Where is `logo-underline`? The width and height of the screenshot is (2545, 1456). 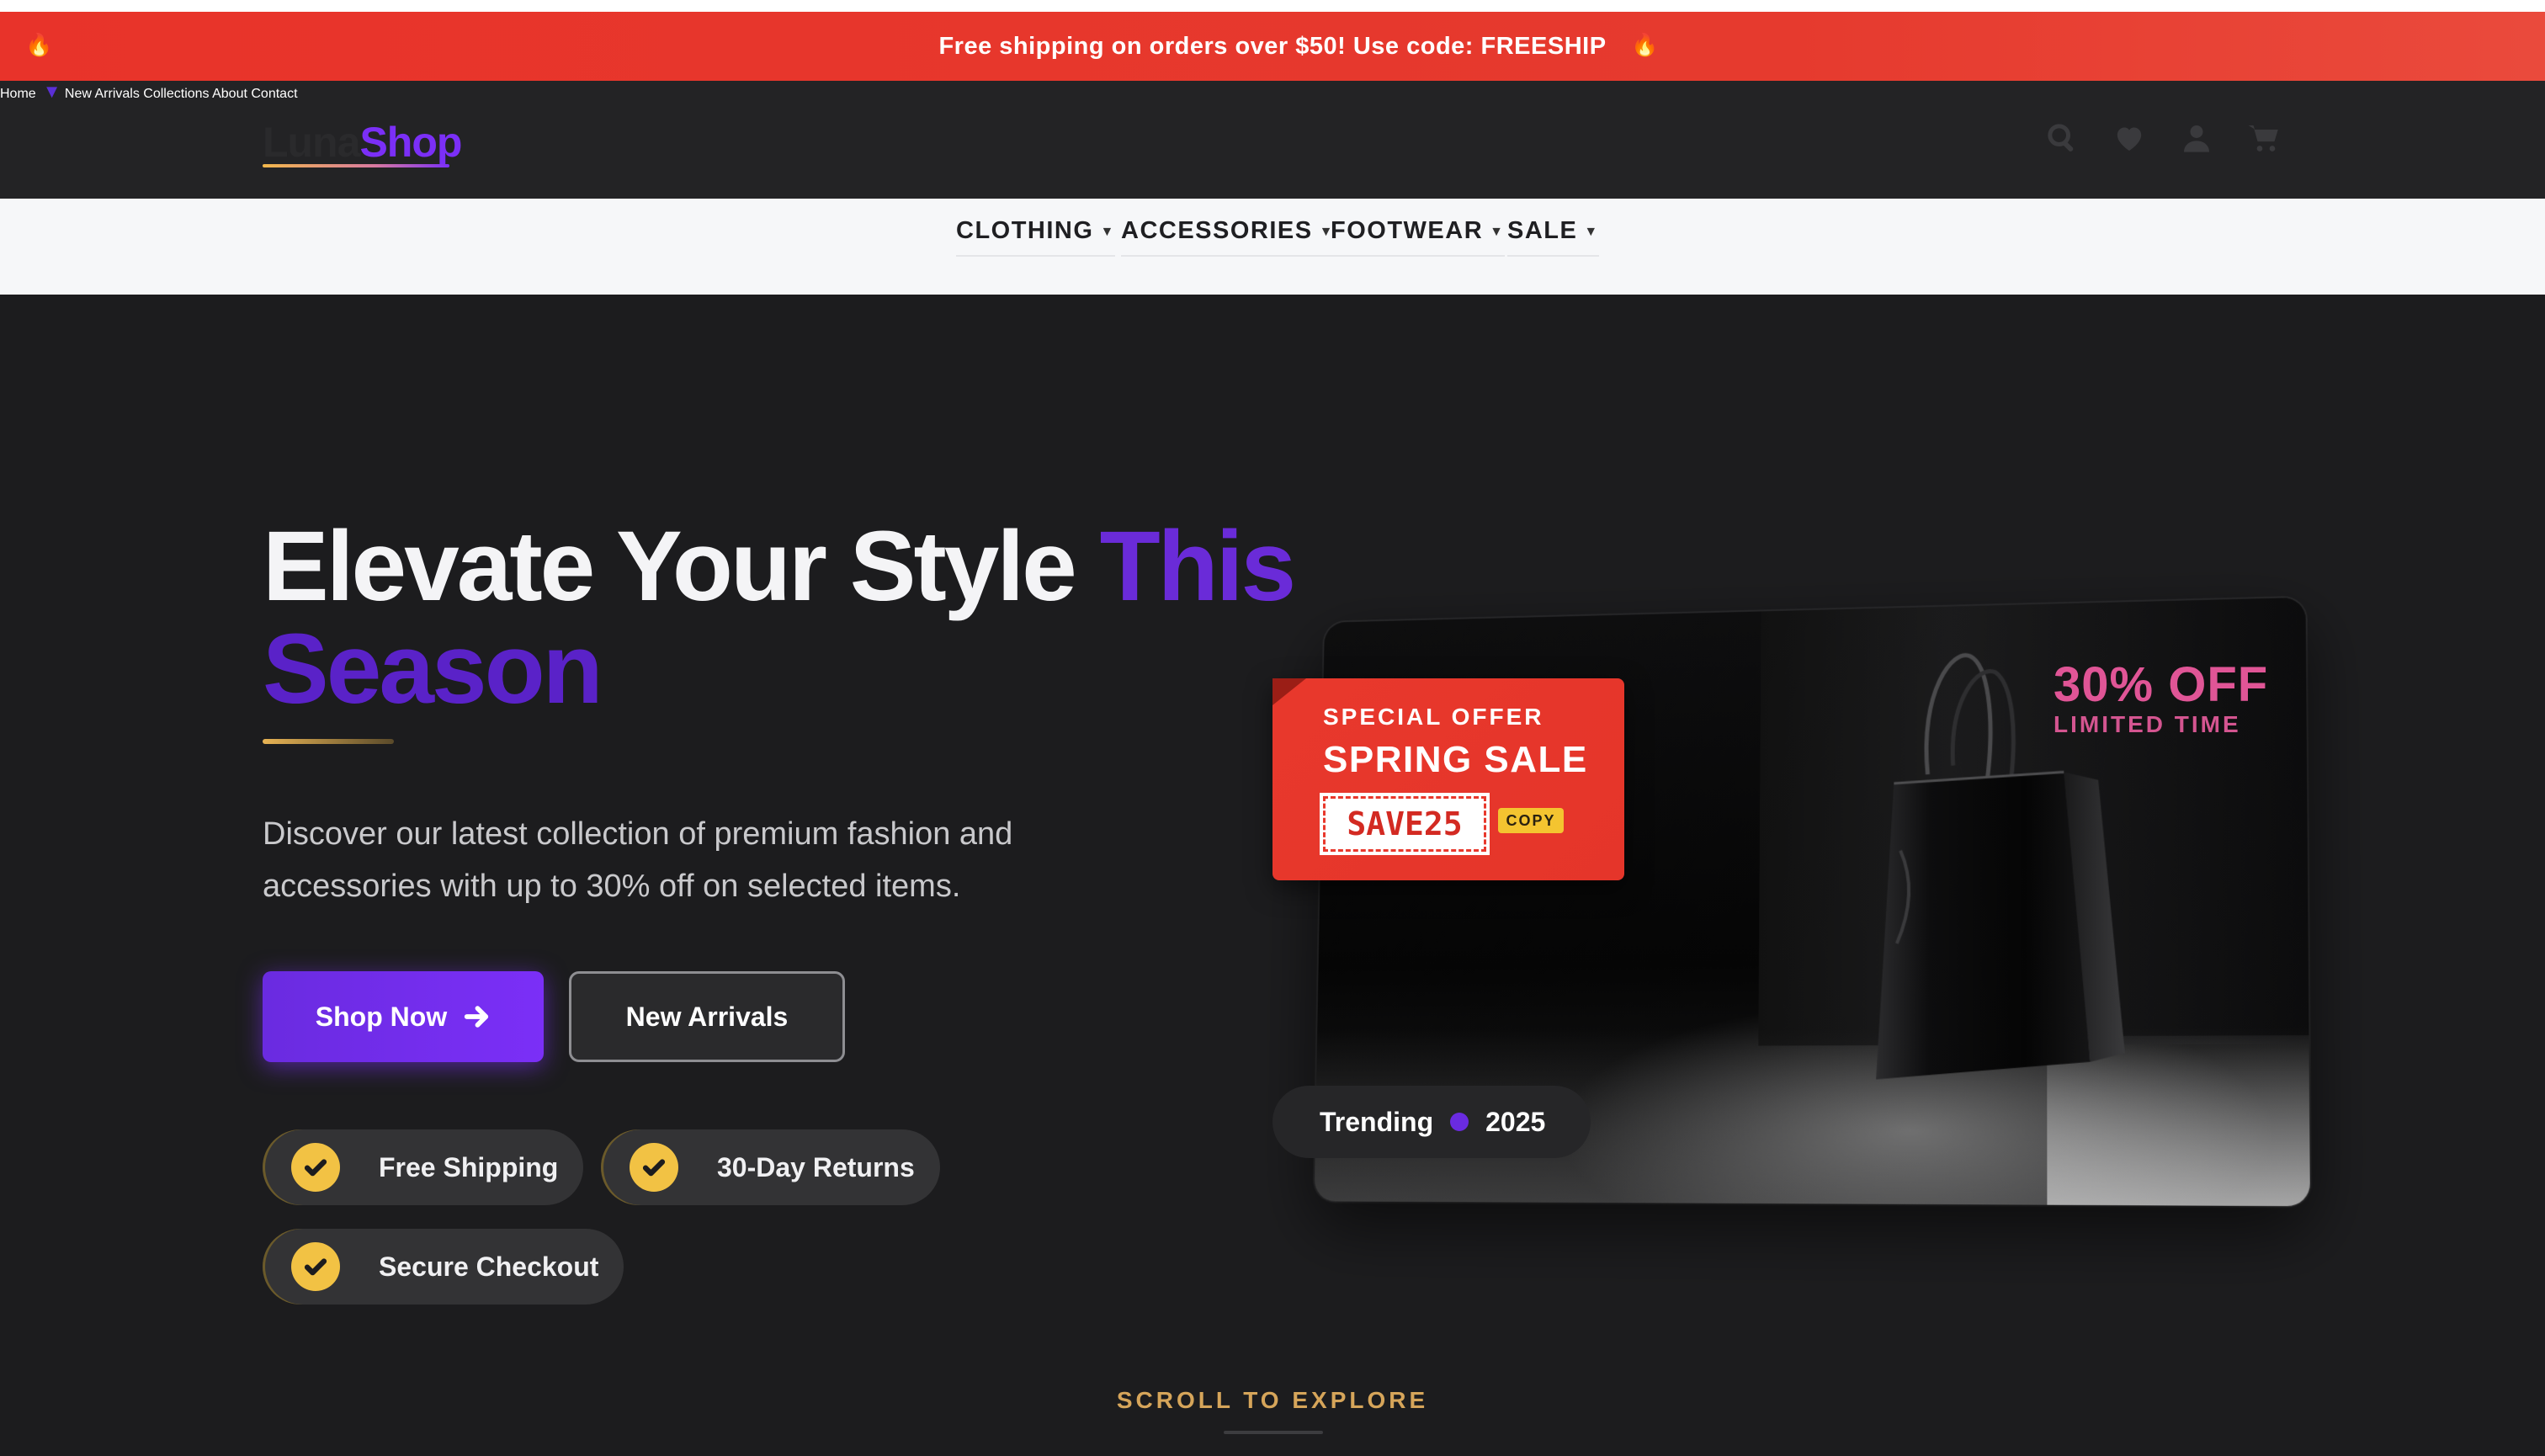
logo-underline is located at coordinates (356, 165).